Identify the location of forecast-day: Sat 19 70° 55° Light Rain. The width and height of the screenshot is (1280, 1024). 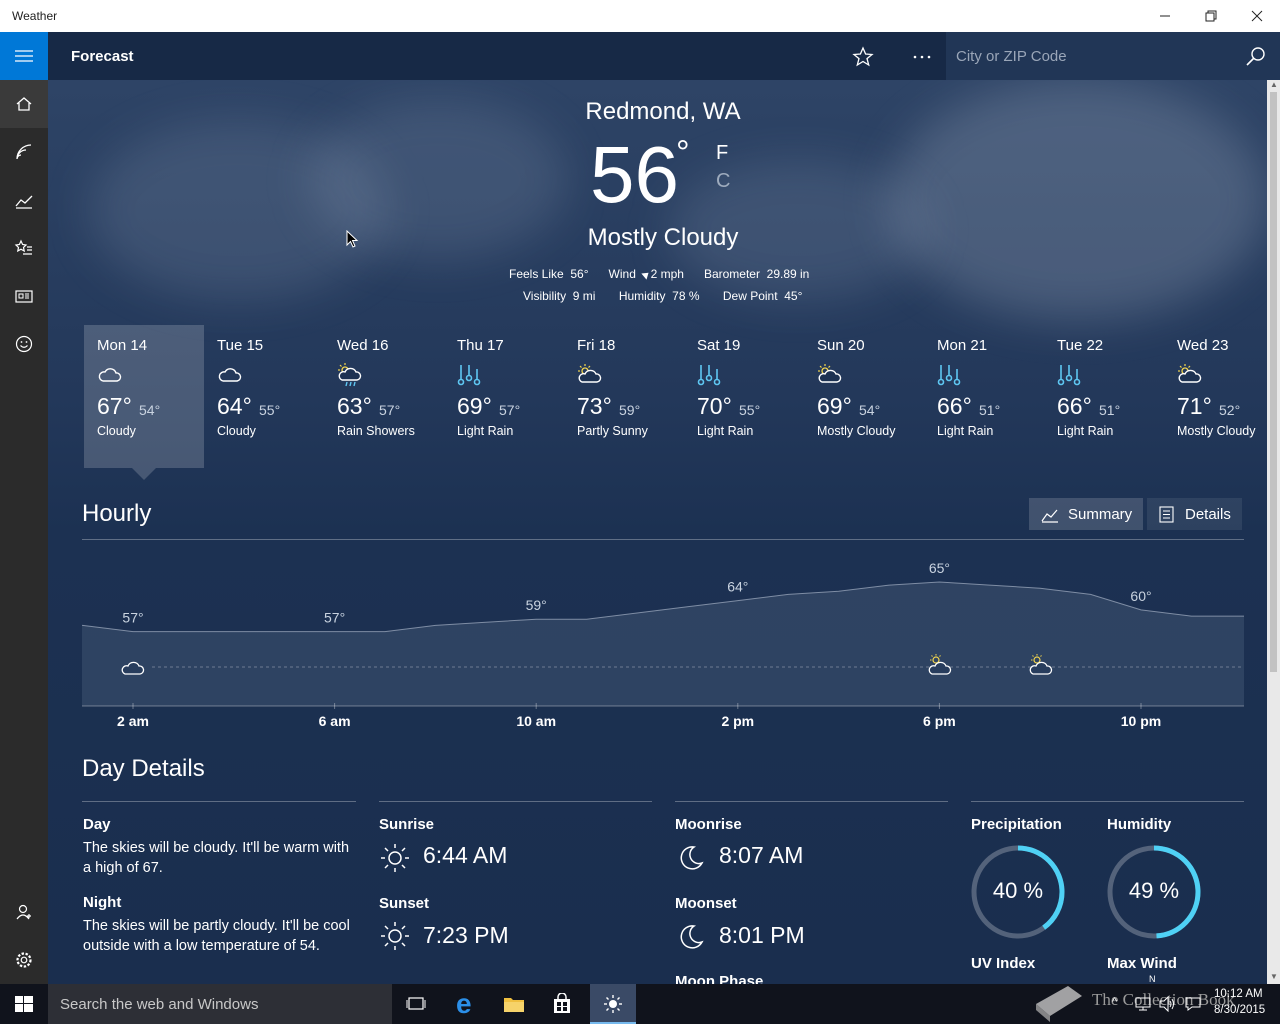
(744, 396).